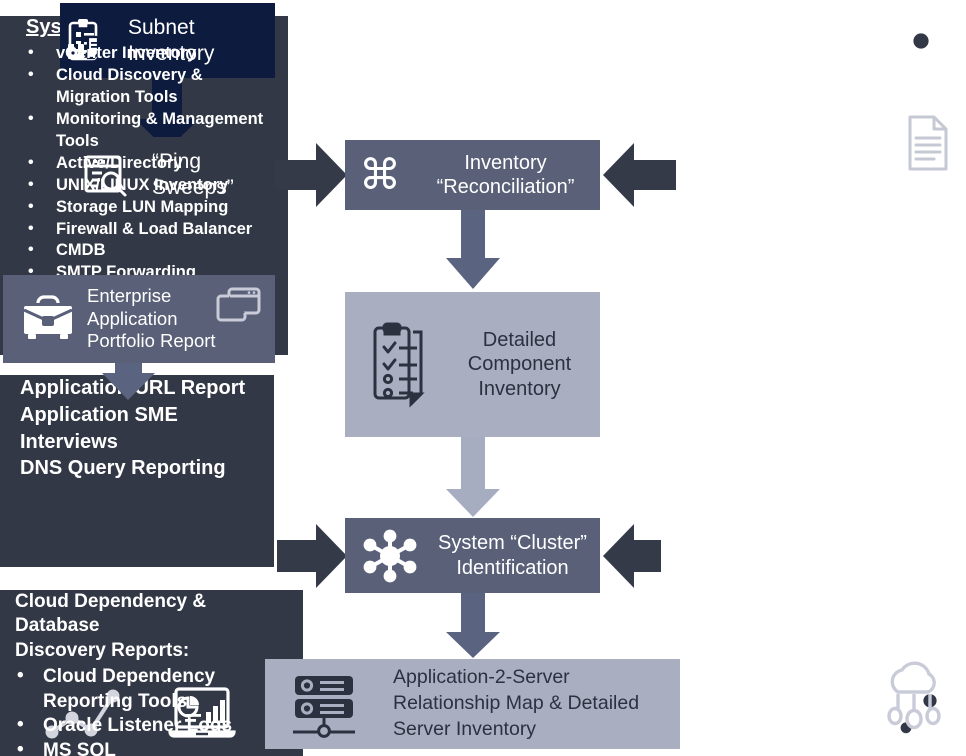 The width and height of the screenshot is (966, 756). What do you see at coordinates (150, 163) in the screenshot?
I see `list-item: Active/Directory` at bounding box center [150, 163].